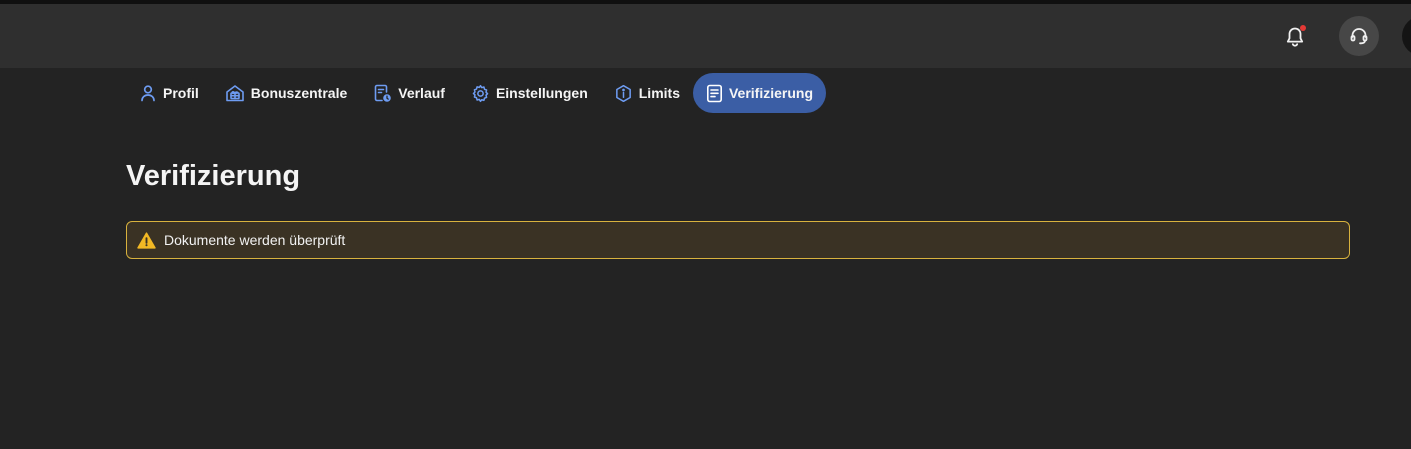  What do you see at coordinates (255, 240) in the screenshot?
I see `status-alert-text: Dokumente werden überprüft` at bounding box center [255, 240].